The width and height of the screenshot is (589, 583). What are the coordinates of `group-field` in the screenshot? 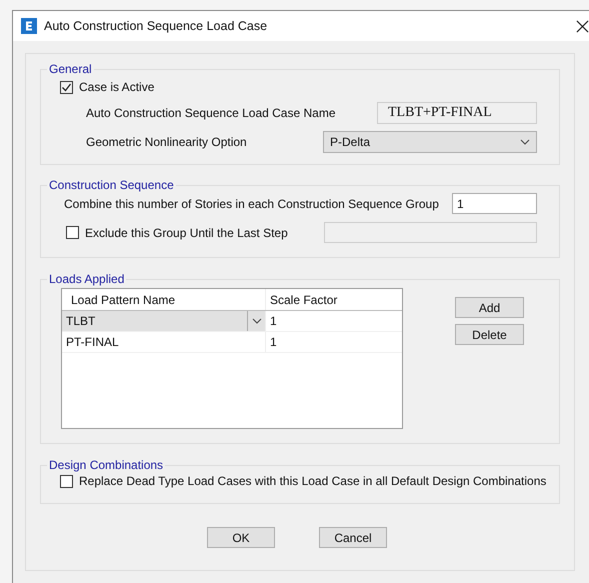 It's located at (430, 232).